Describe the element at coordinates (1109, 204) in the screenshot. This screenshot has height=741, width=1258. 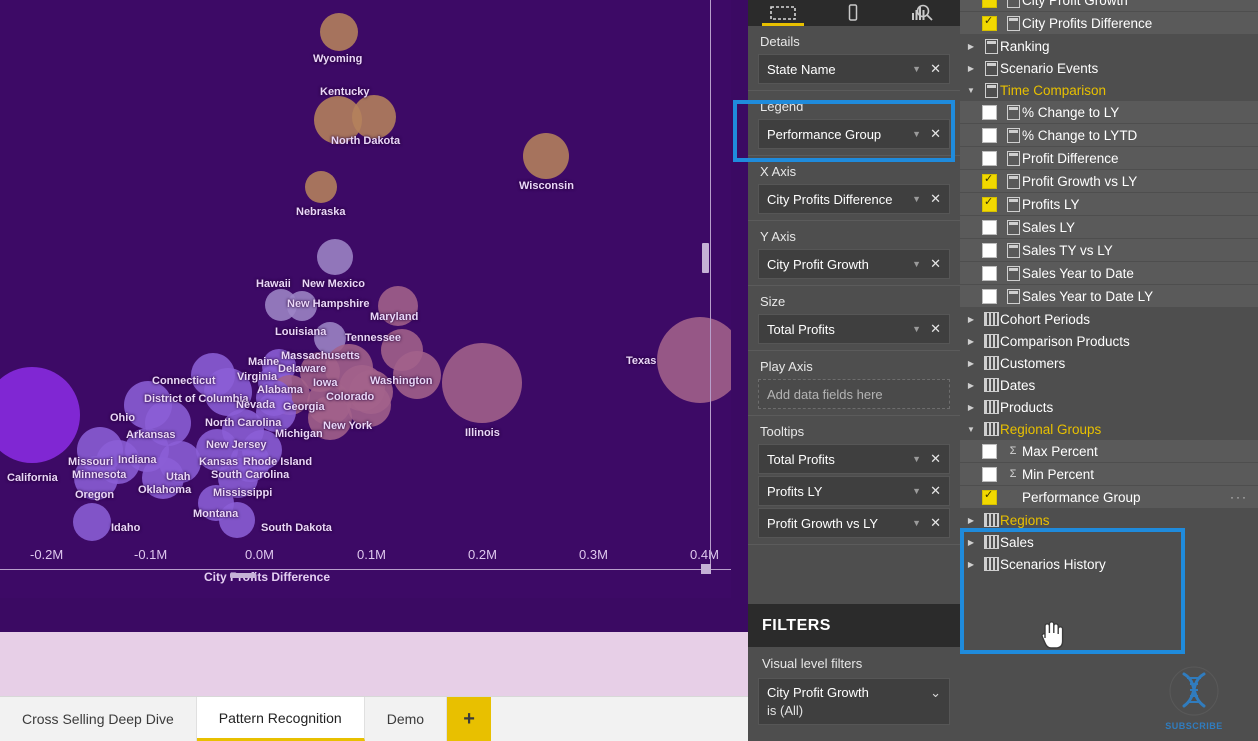
I see `field-list-item-profits-ly: Profits LY` at that location.